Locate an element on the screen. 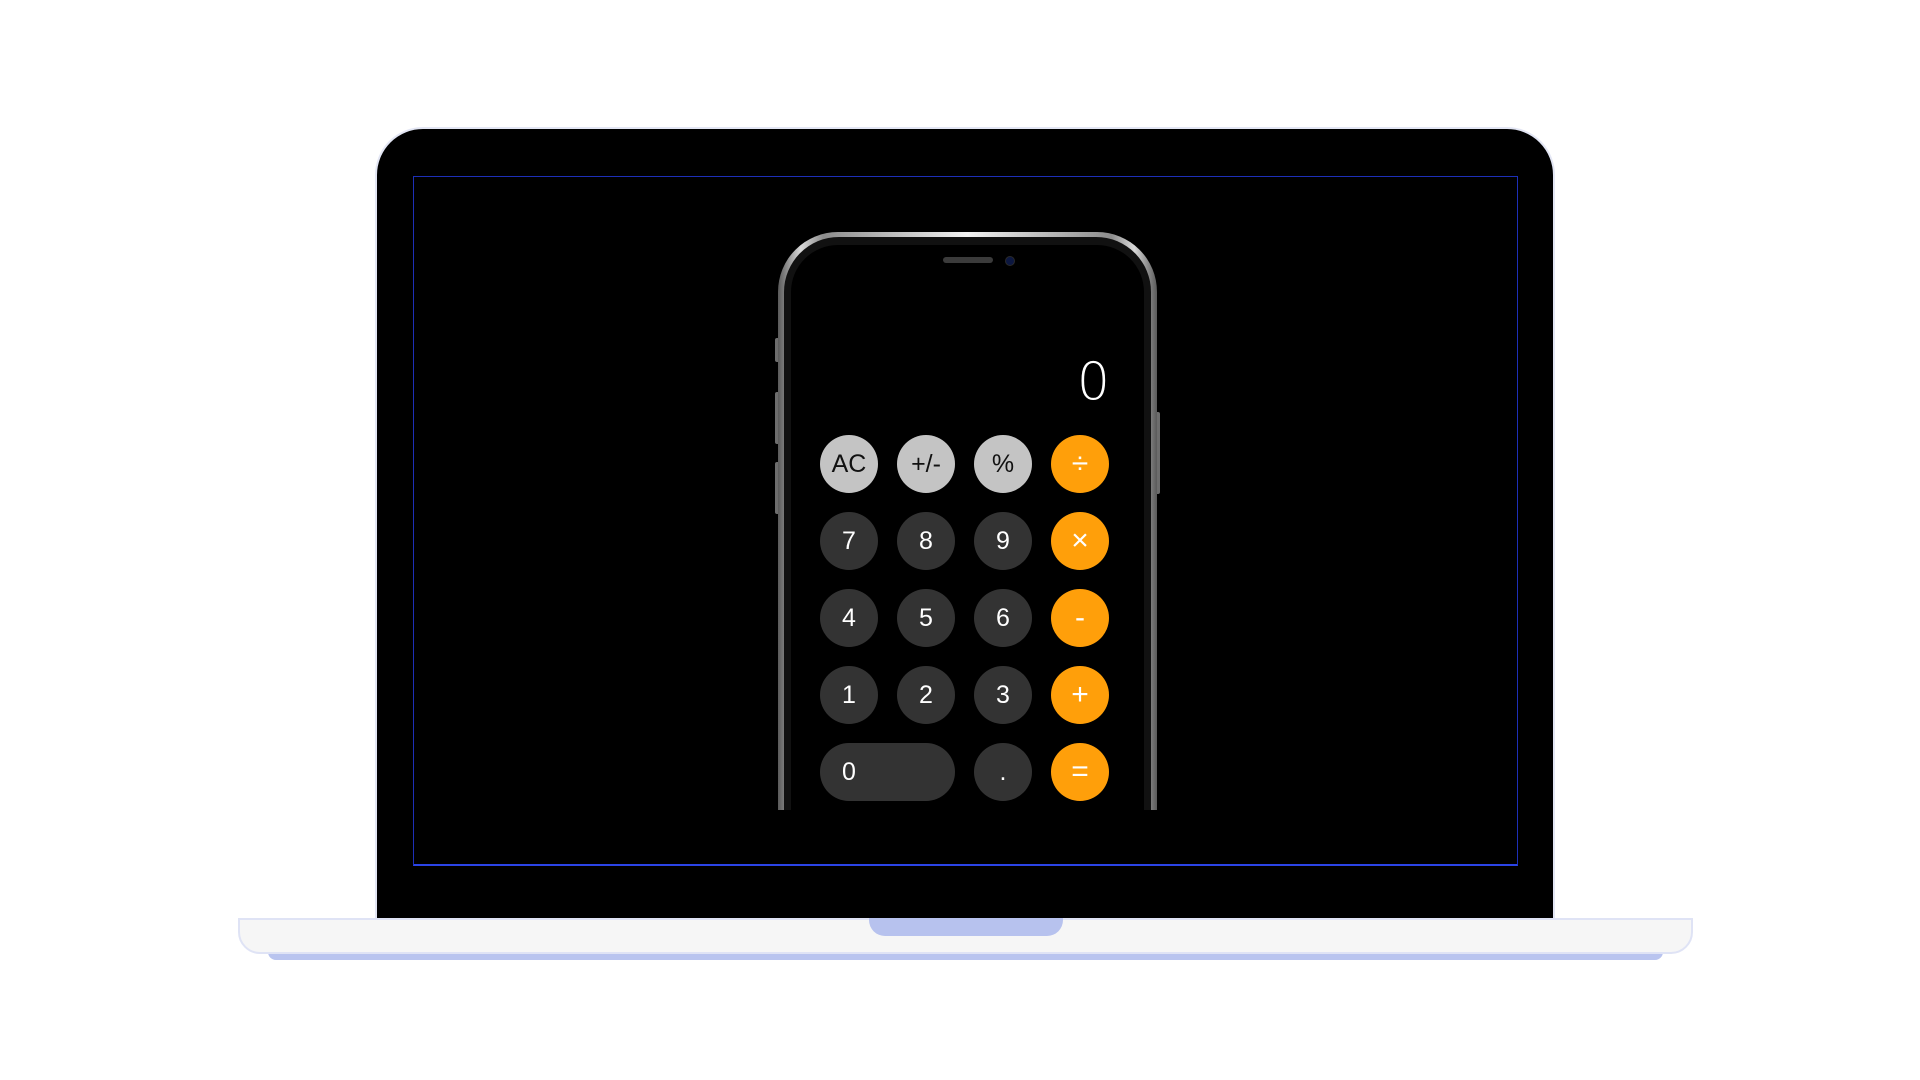  digit-2-button: 2 is located at coordinates (926, 695).